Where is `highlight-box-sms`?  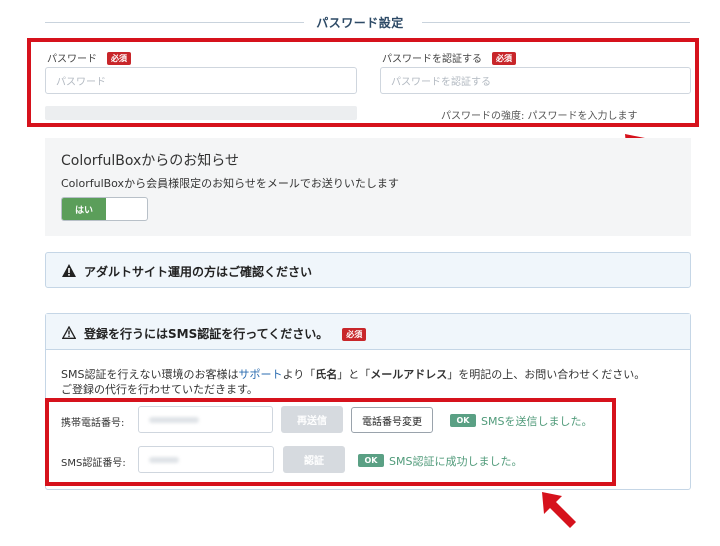
highlight-box-sms is located at coordinates (330, 442).